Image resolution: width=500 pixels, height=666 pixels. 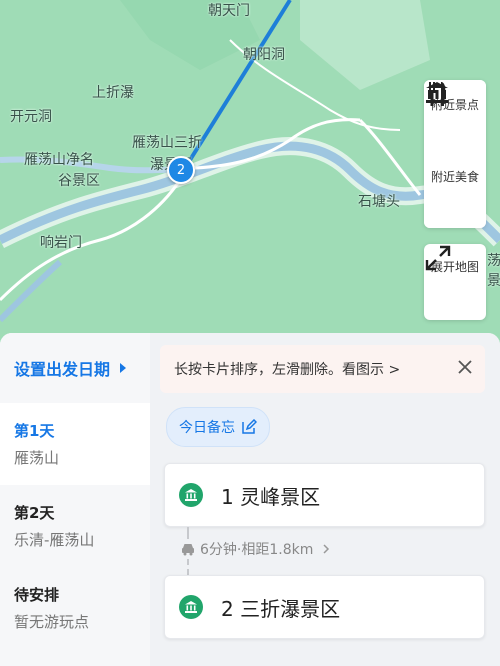 I want to click on edit-icon, so click(x=249, y=426).